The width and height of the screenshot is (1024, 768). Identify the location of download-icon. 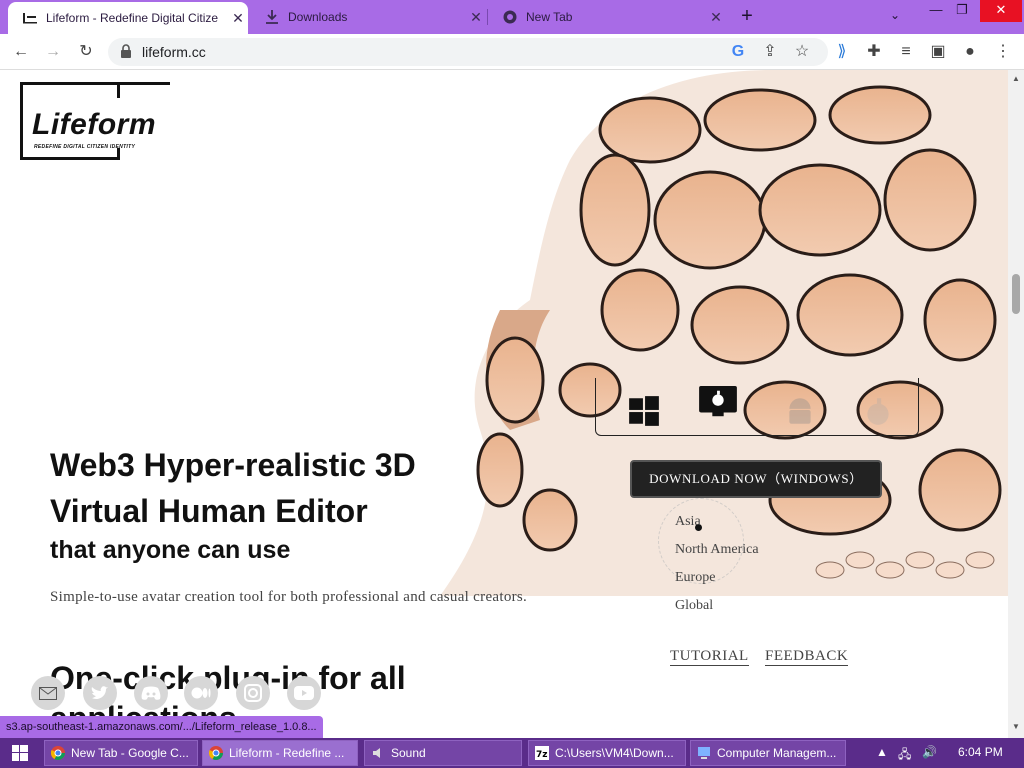
(272, 17).